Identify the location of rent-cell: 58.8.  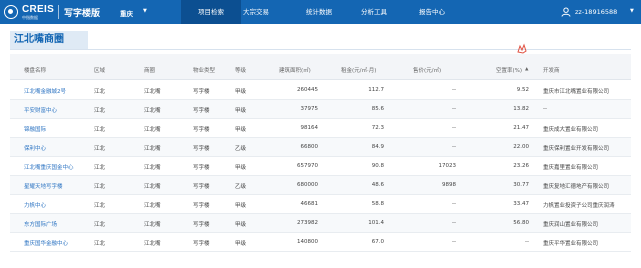
(377, 204).